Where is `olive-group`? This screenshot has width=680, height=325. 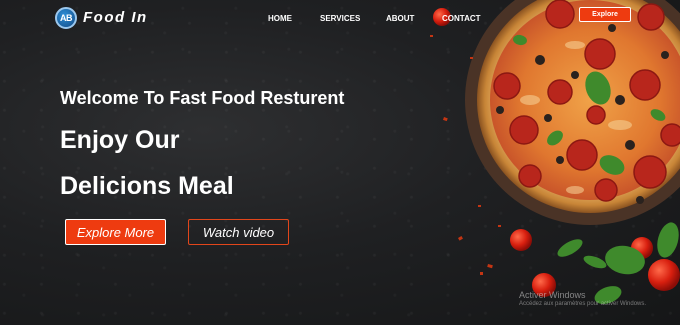
olive-group is located at coordinates (582, 114).